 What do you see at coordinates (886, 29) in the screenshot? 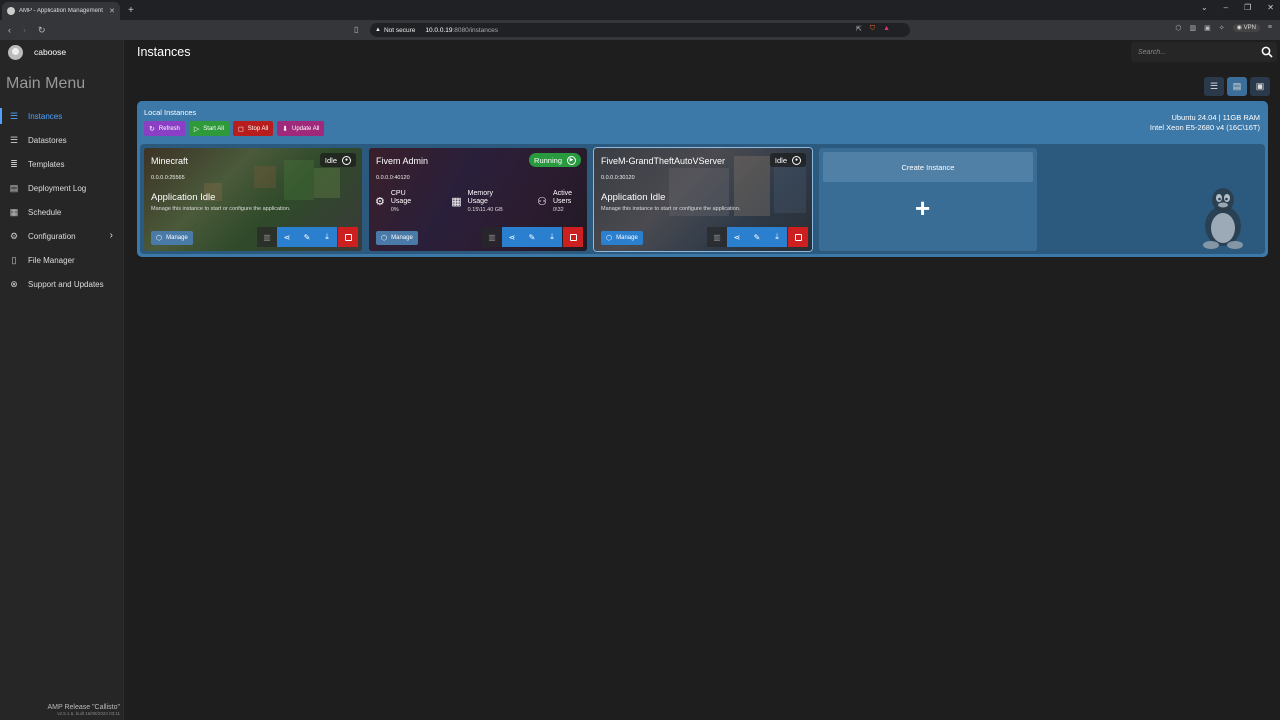
I see `brave-rewards-icon: ▲` at bounding box center [886, 29].